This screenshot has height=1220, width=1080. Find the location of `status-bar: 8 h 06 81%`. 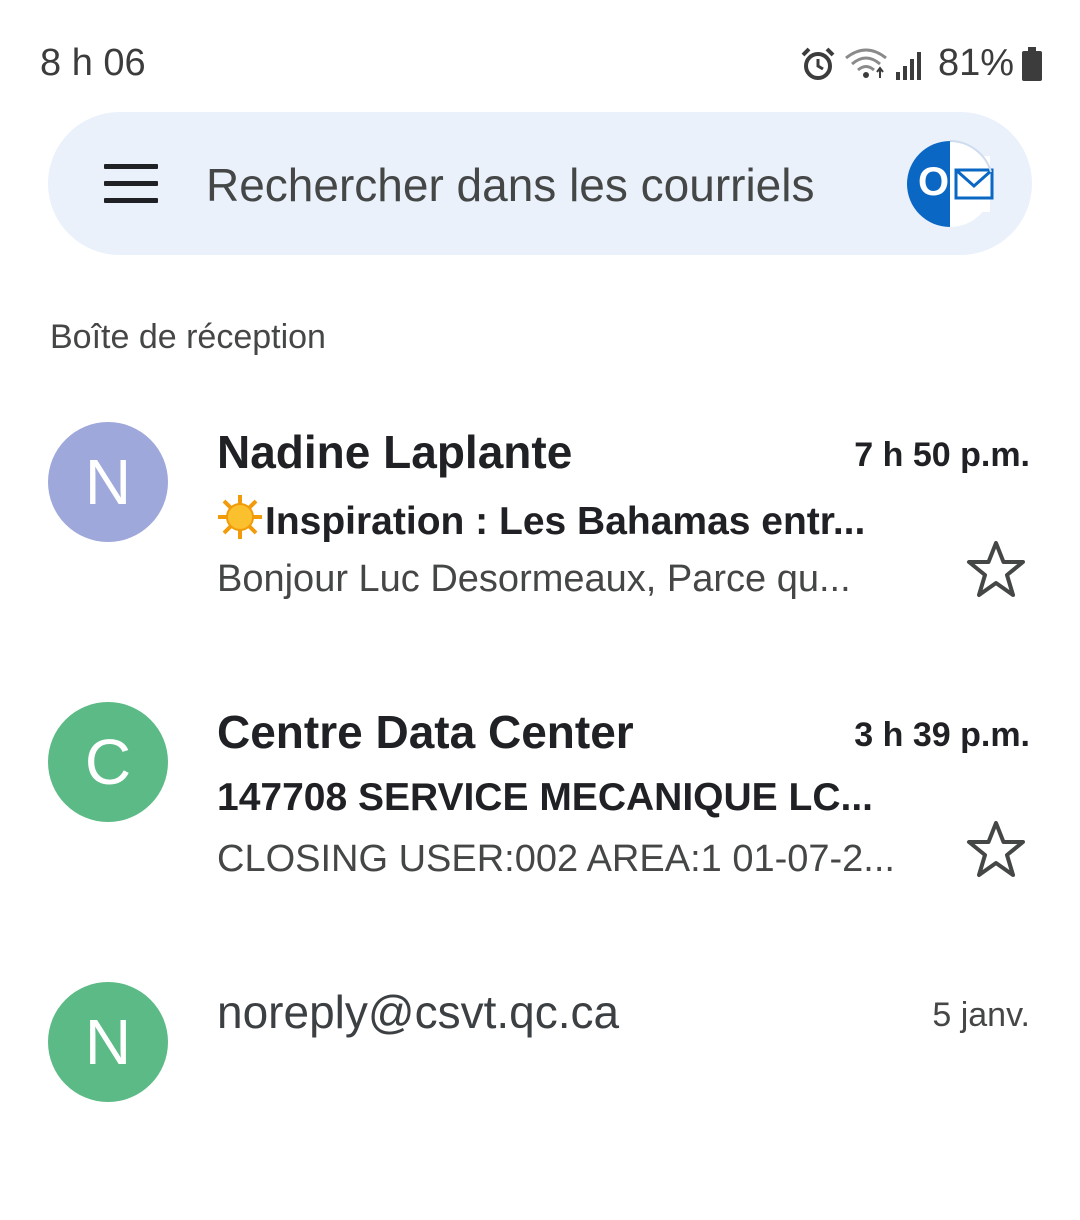

status-bar: 8 h 06 81% is located at coordinates (540, 55).